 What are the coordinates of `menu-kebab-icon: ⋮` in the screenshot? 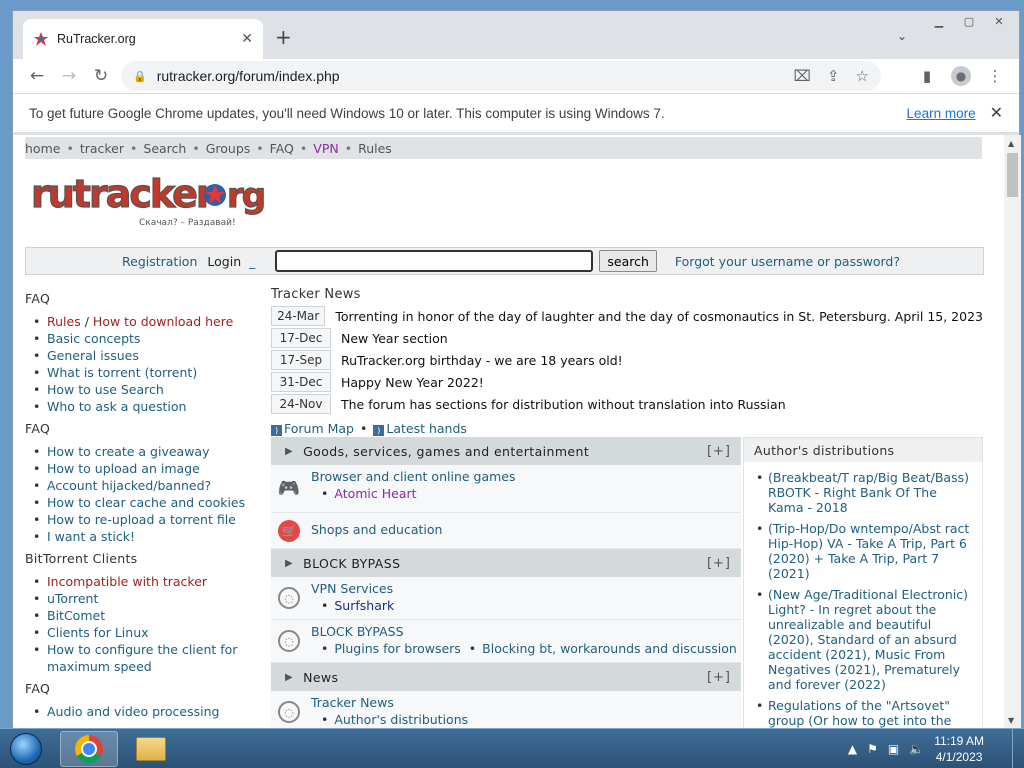 It's located at (995, 76).